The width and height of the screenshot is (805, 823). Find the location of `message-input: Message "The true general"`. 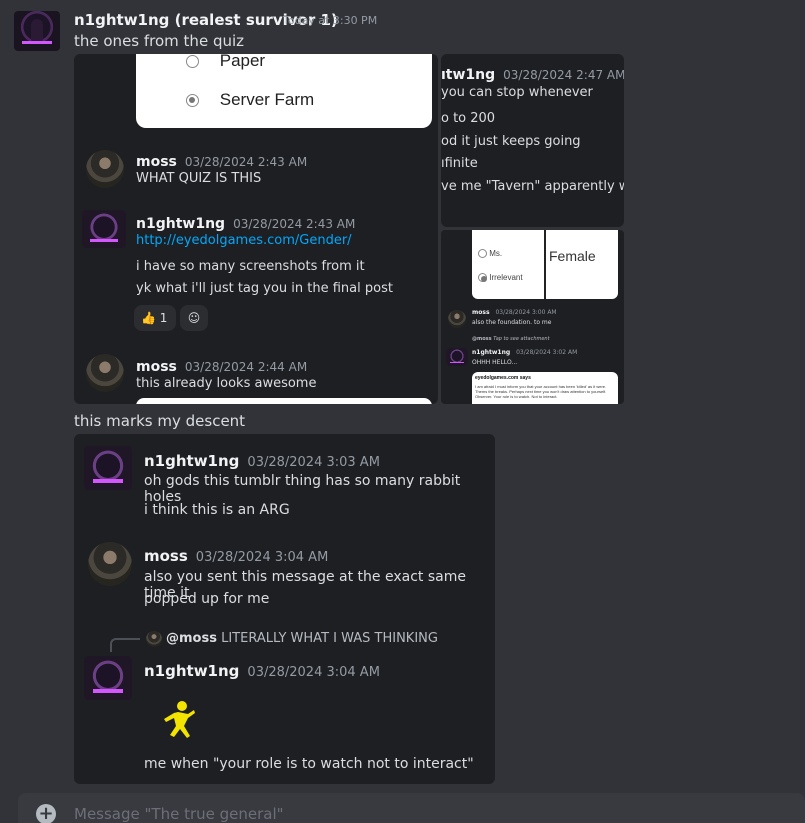

message-input: Message "The true general" is located at coordinates (179, 814).